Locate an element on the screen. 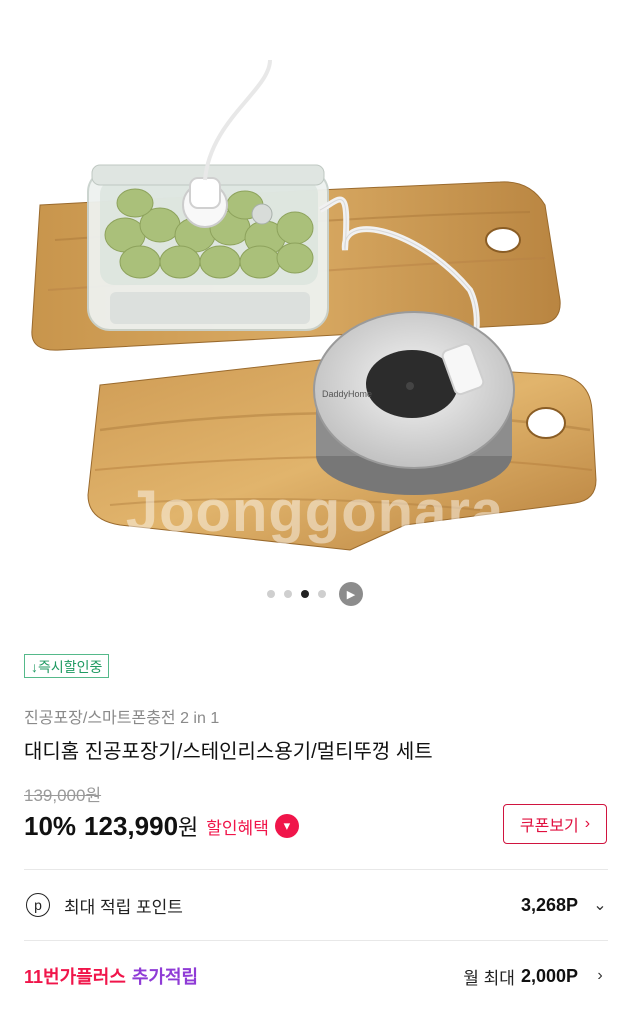 This screenshot has width=630, height=1024. plus-brand-label: 11번가플러스 is located at coordinates (75, 977).